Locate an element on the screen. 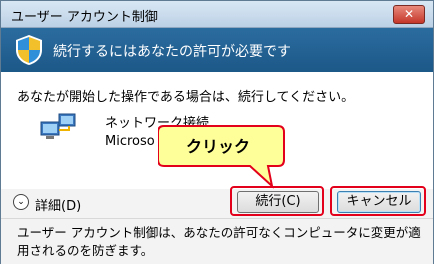 This screenshot has height=266, width=436. window-title: ユーザー アカウント制御 is located at coordinates (84, 17).